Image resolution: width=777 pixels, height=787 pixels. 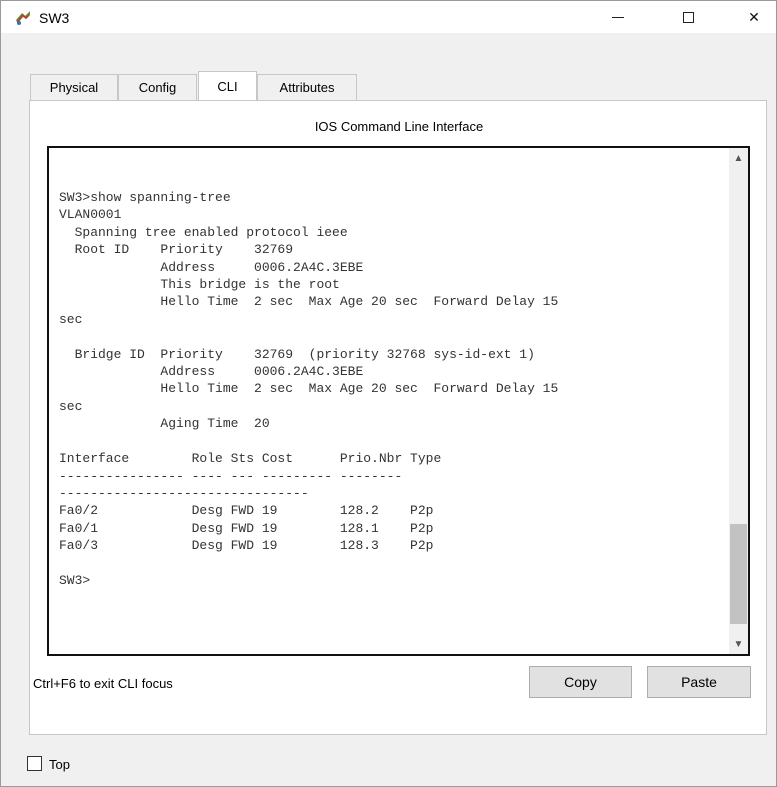 What do you see at coordinates (34, 763) in the screenshot?
I see `top-checkbox` at bounding box center [34, 763].